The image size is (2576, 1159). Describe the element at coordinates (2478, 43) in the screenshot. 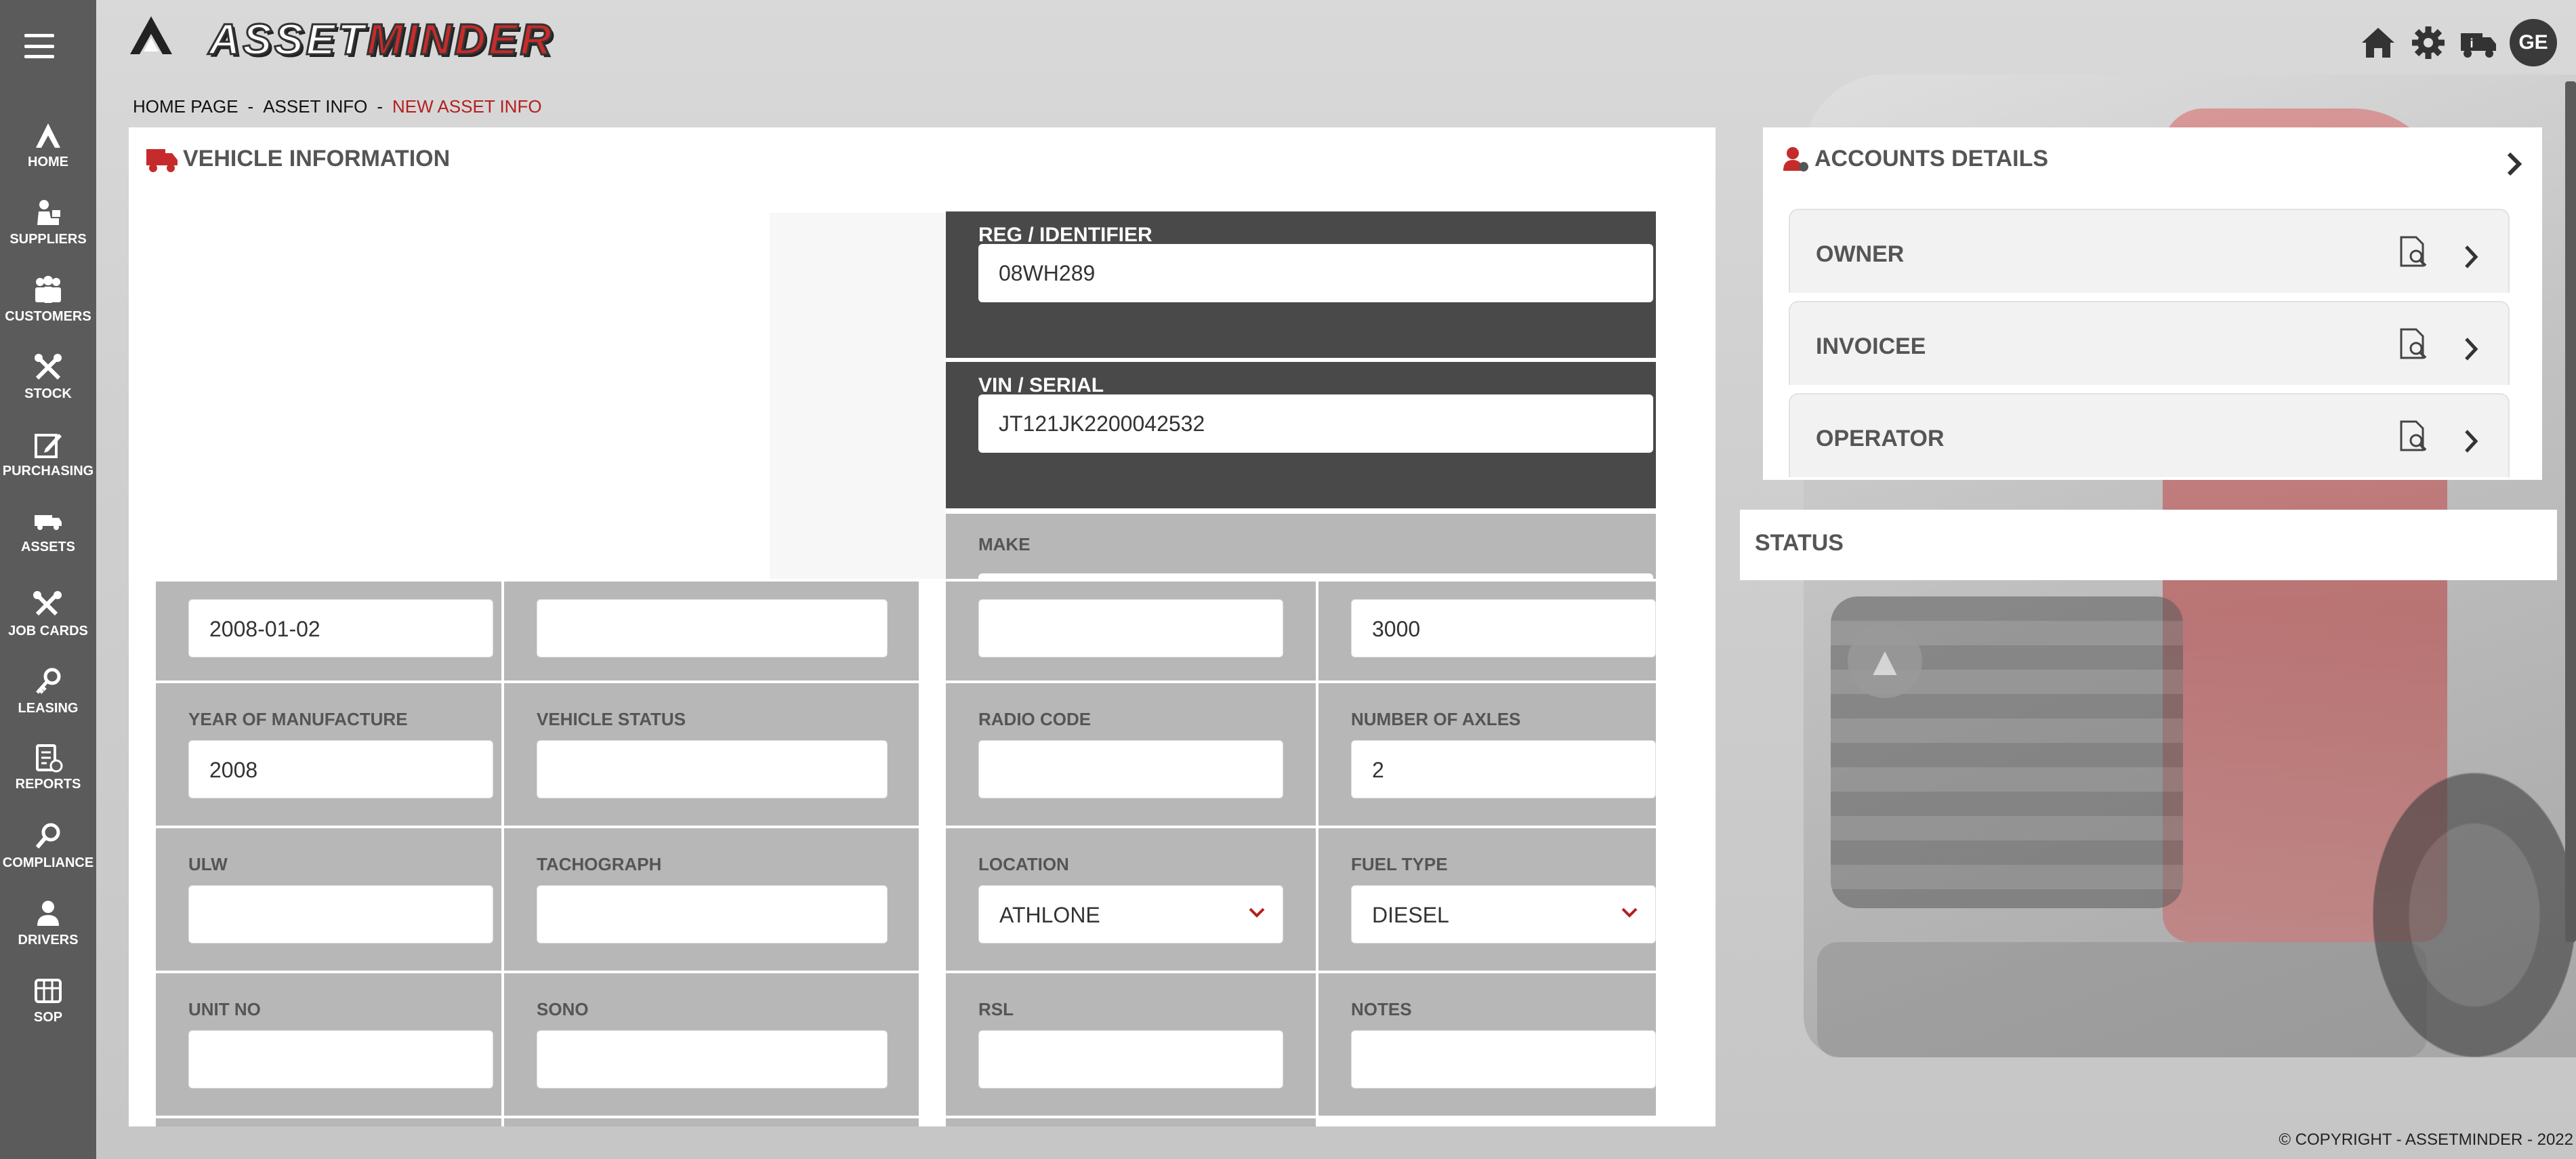

I see `truck-info-icon: i` at that location.